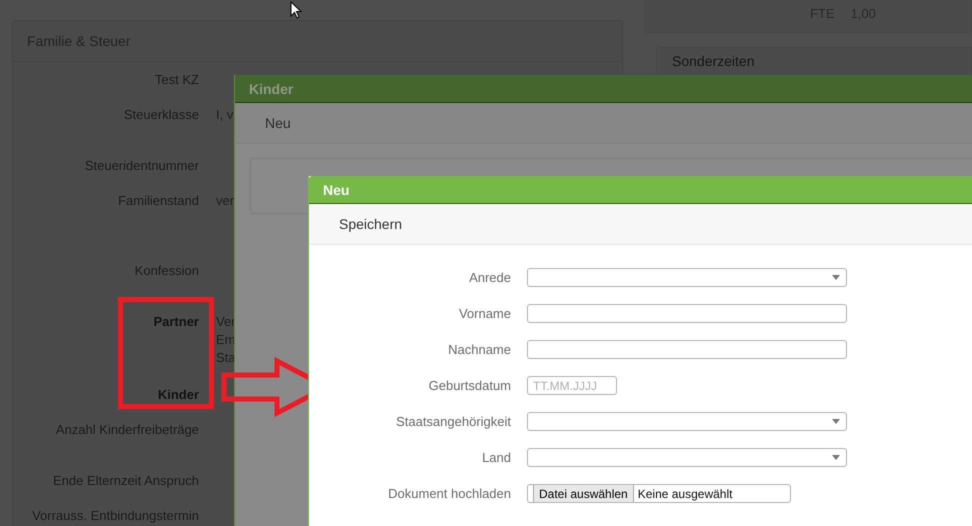  What do you see at coordinates (572, 385) in the screenshot?
I see `date-field: TT.MM.JJJJ` at bounding box center [572, 385].